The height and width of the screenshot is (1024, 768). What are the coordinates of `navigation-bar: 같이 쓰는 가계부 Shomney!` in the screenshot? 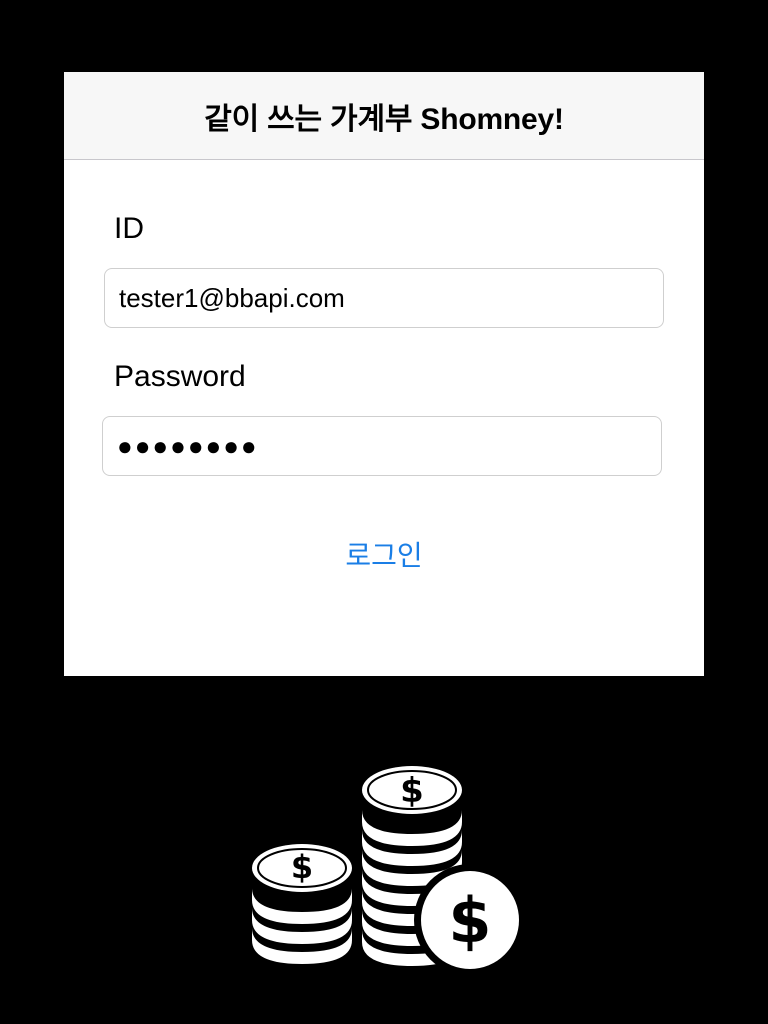 It's located at (384, 116).